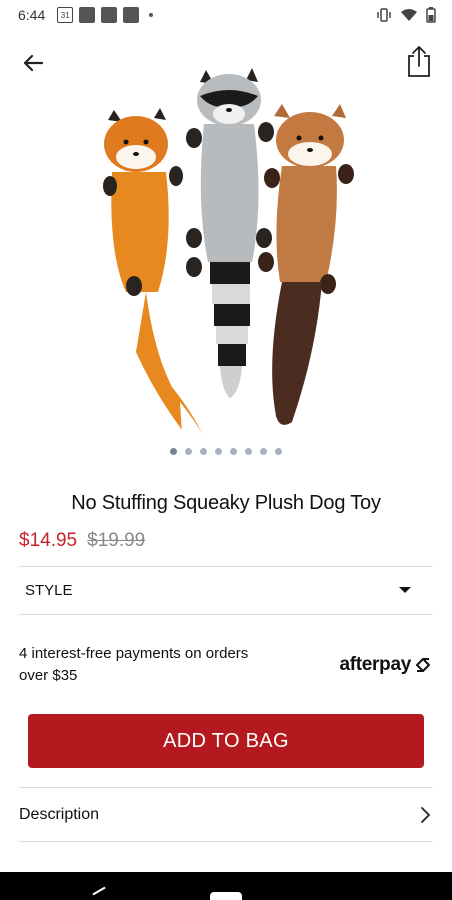 The width and height of the screenshot is (452, 900). I want to click on caret-down-icon, so click(405, 590).